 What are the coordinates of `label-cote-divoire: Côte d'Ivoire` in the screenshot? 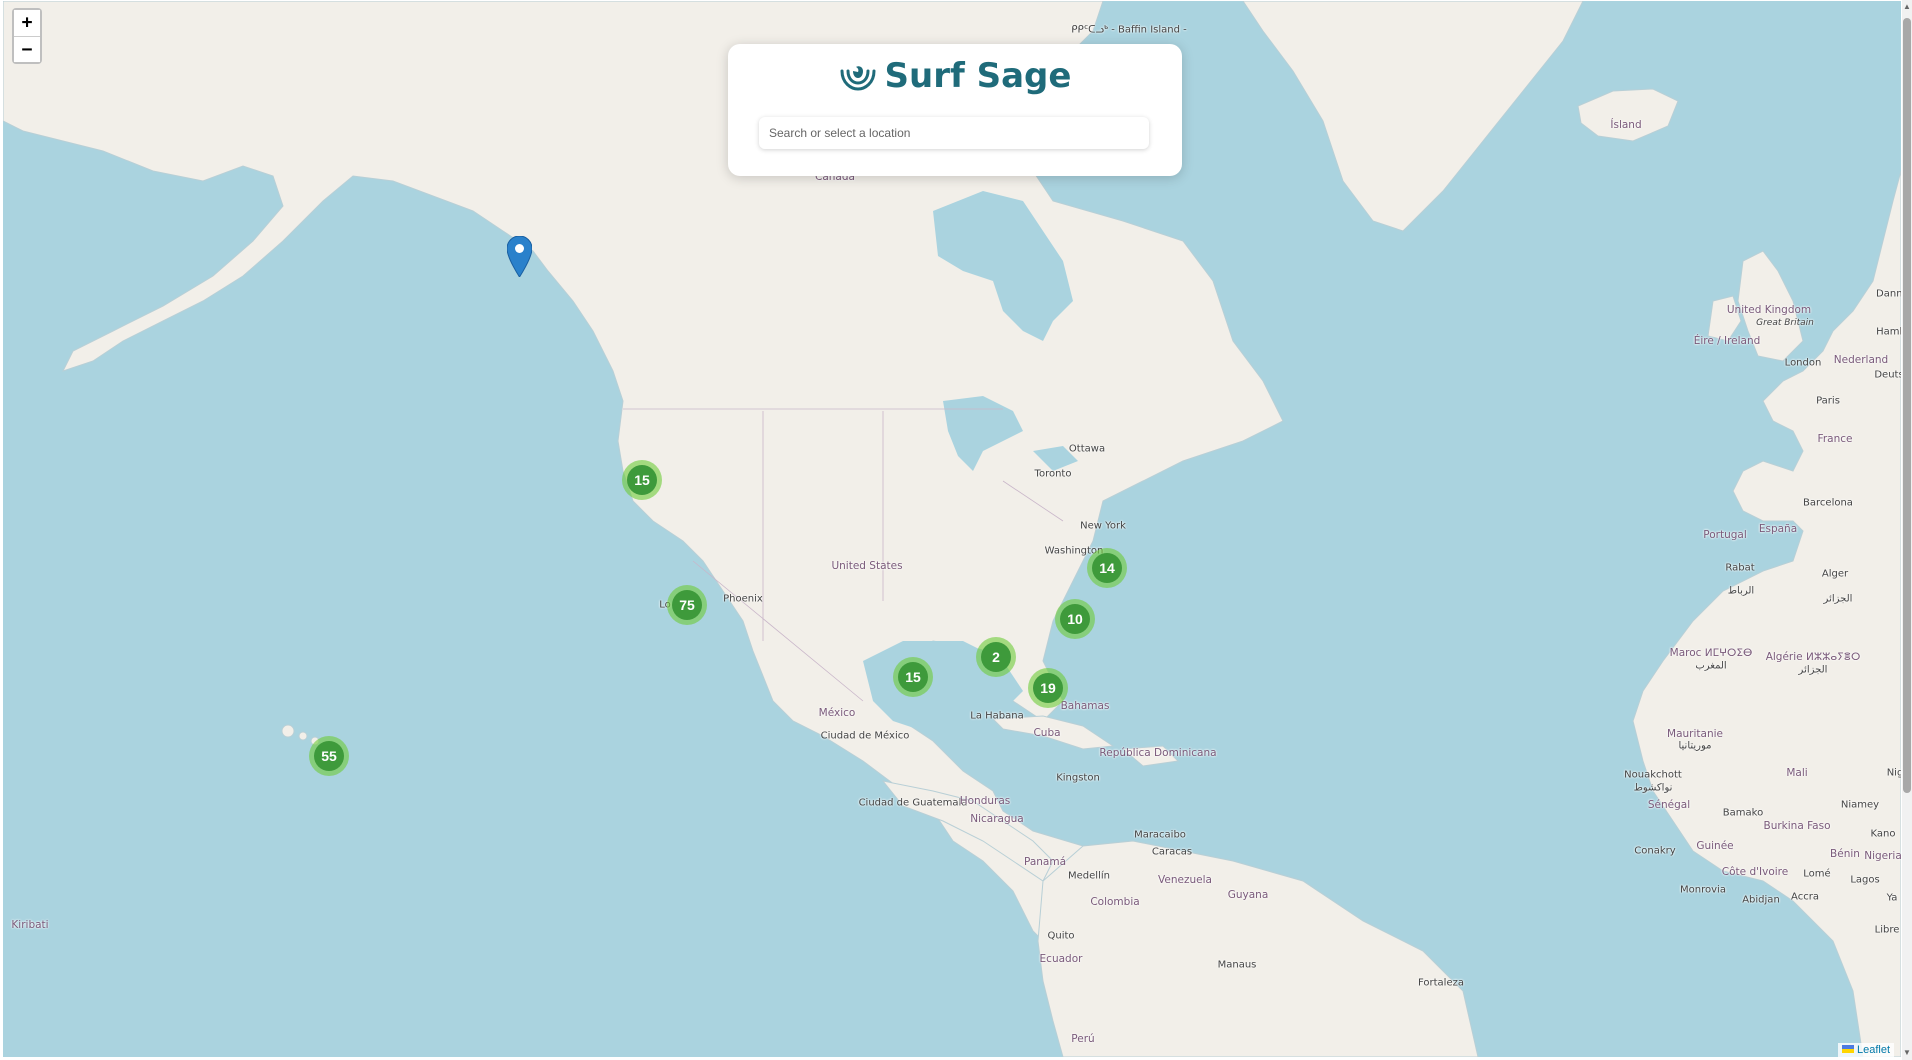 It's located at (1755, 872).